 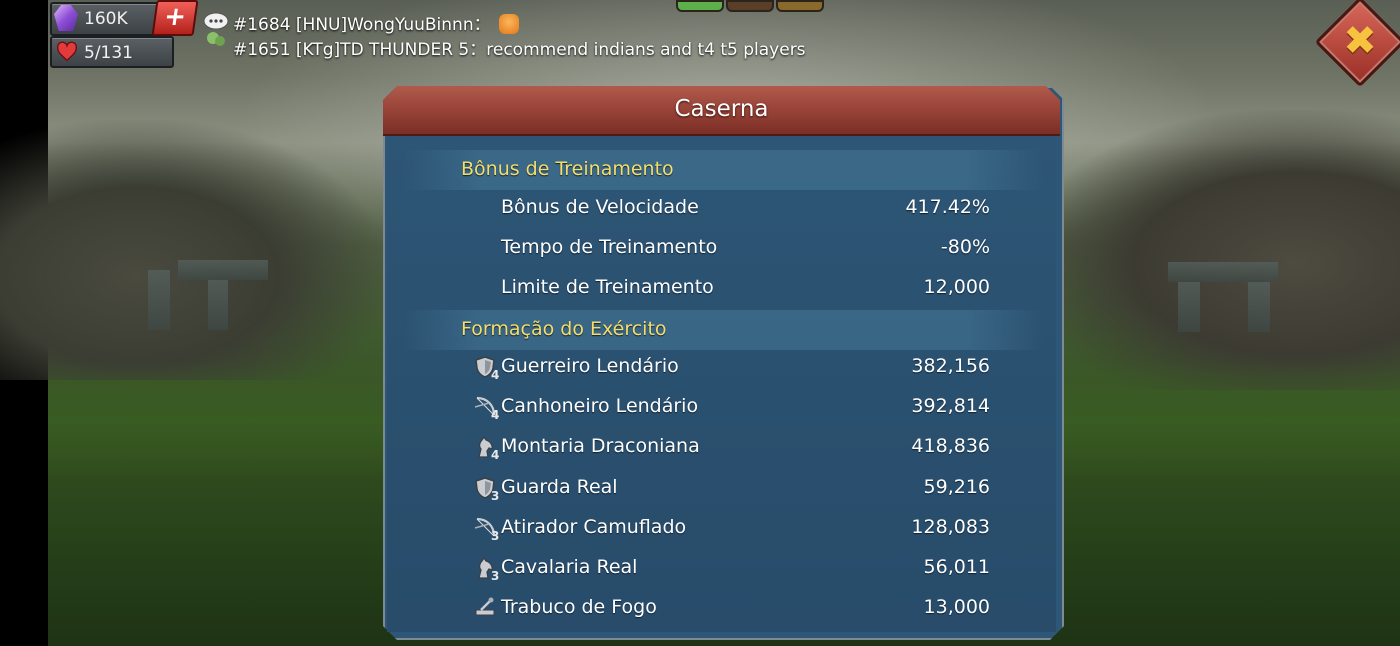 I want to click on troop-count: 128,083, so click(x=950, y=527).